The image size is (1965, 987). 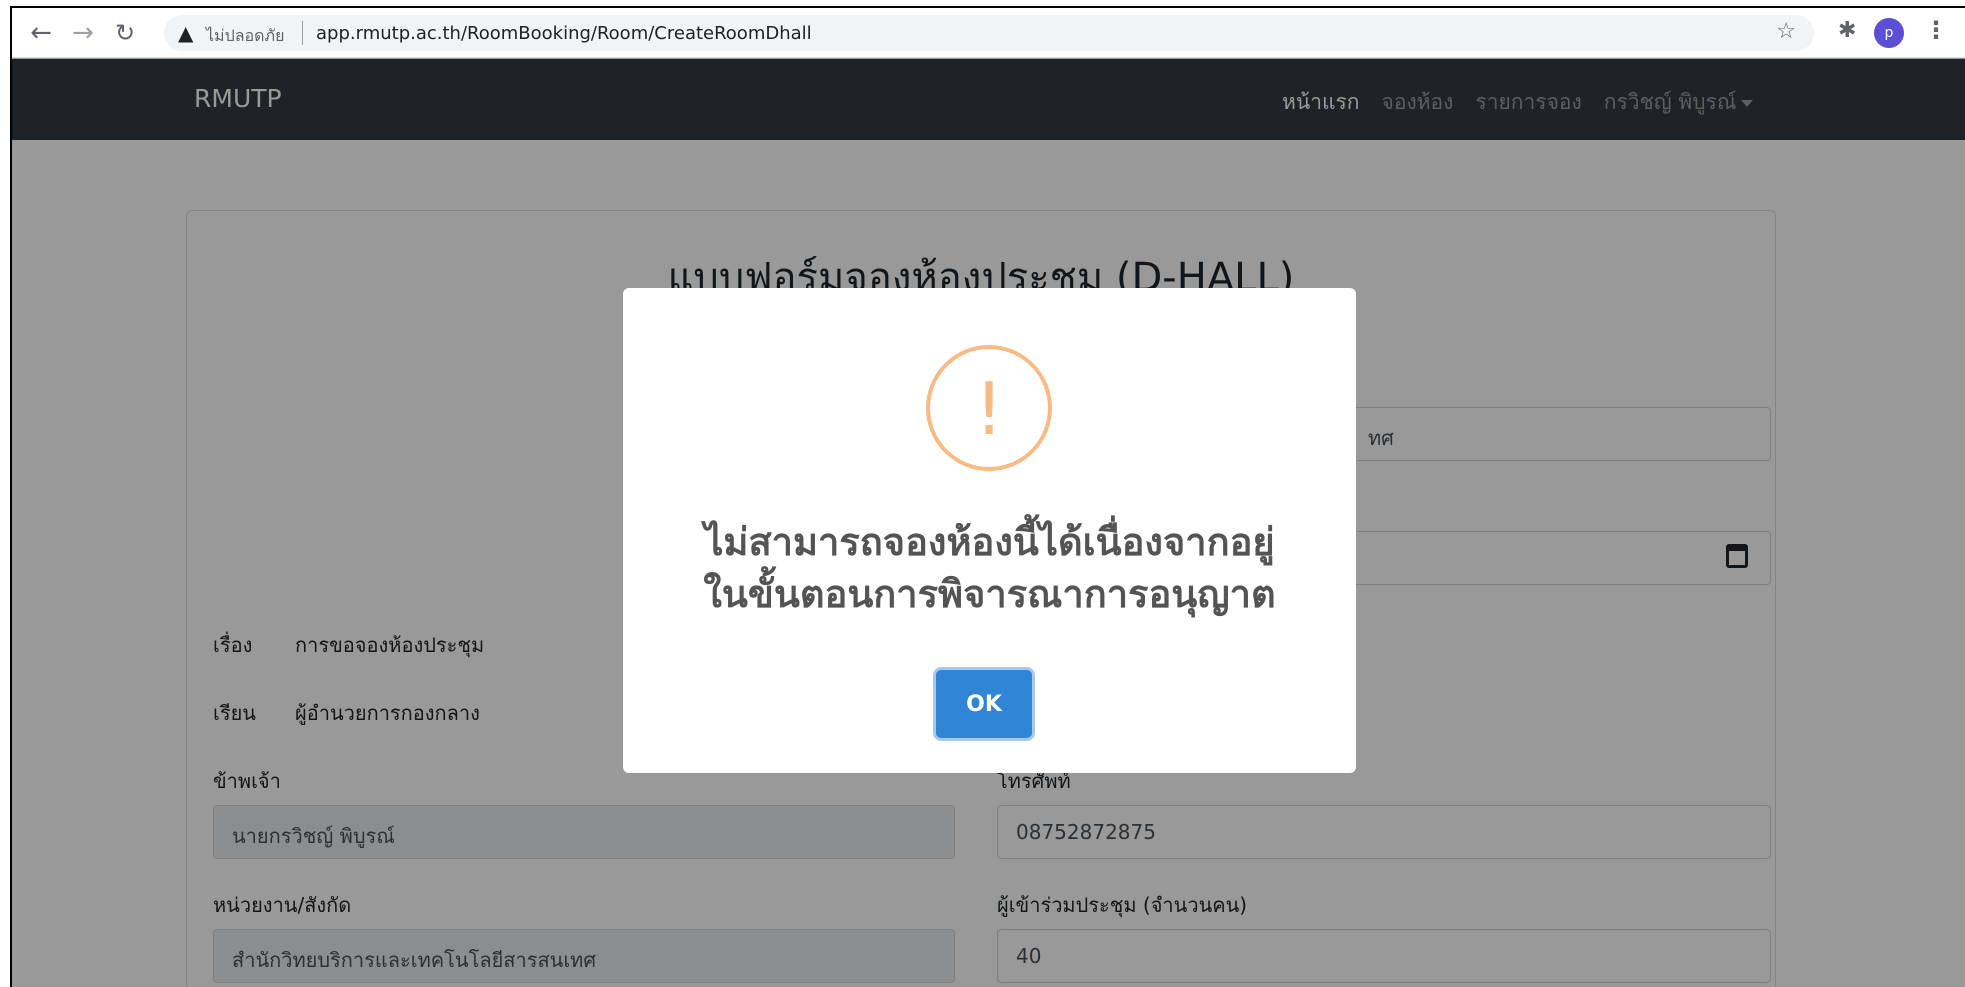 I want to click on alert-message-line-2: ในขั้นตอนการพิจารณาการอนุญาต, so click(x=989, y=594).